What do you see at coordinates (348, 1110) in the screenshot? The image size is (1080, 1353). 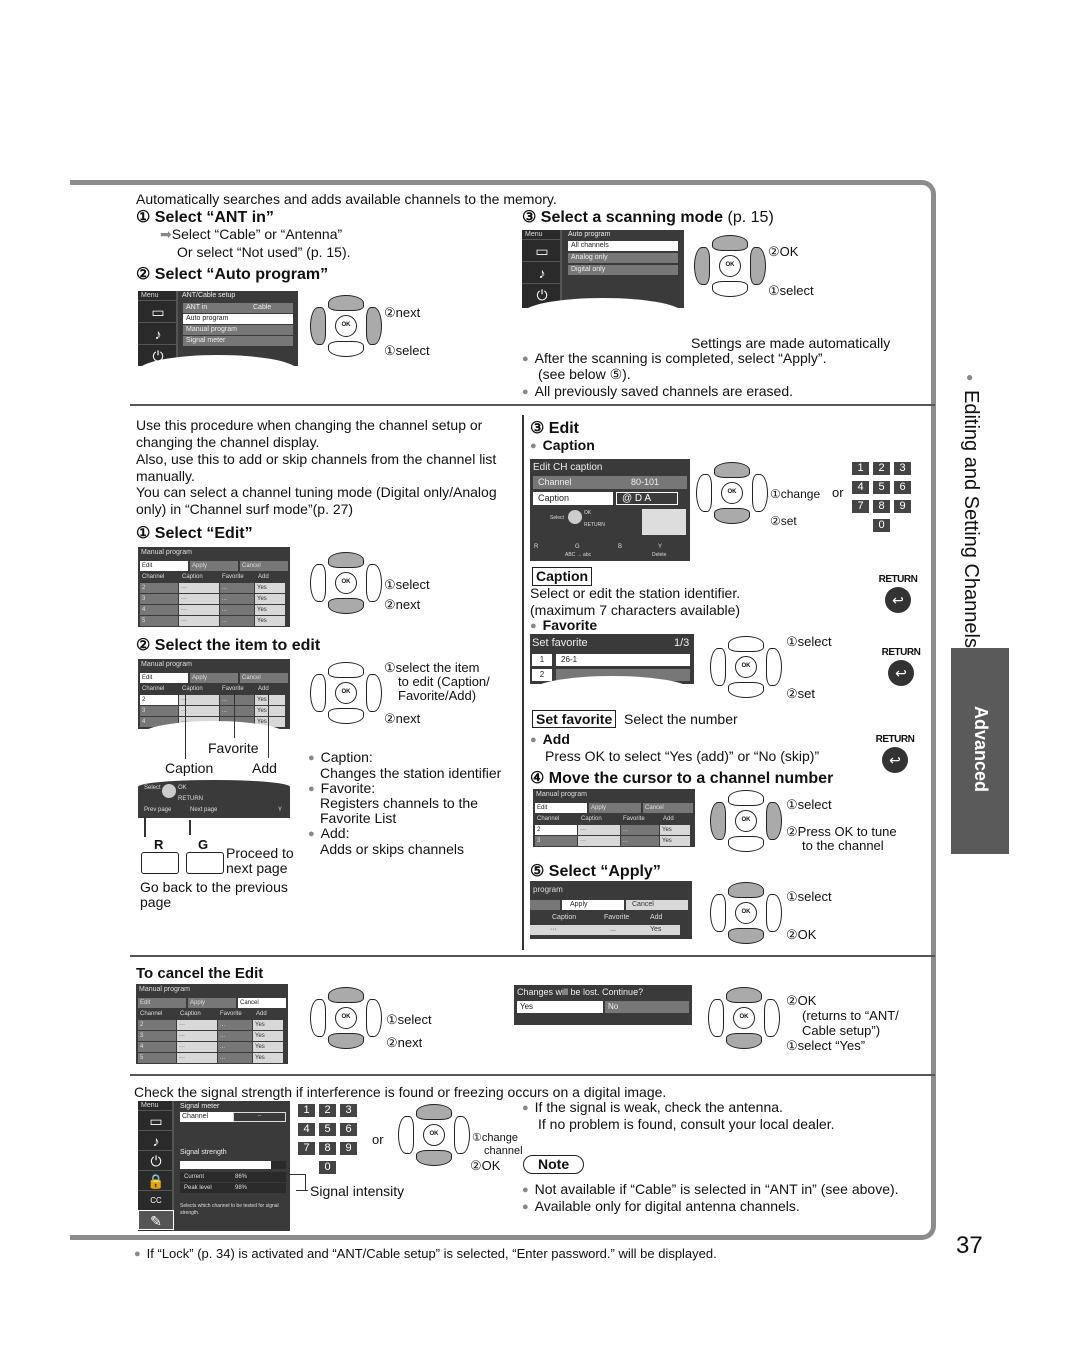 I see `number-key: 3` at bounding box center [348, 1110].